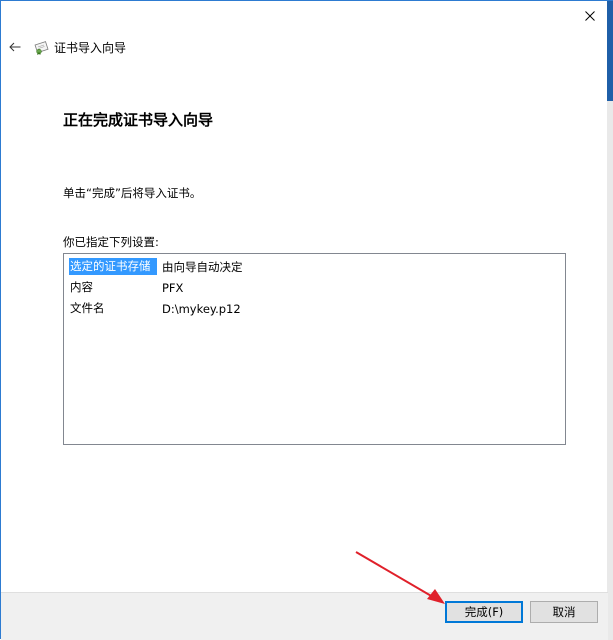 This screenshot has width=613, height=640. Describe the element at coordinates (90, 47) in the screenshot. I see `wizard-title: 证书导入向导` at that location.